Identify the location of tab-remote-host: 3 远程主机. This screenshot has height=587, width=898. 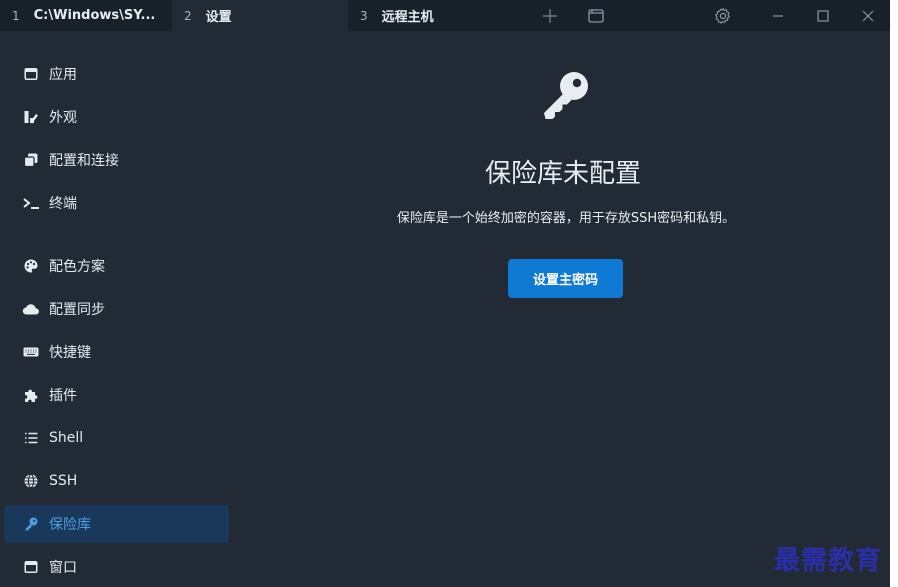
(436, 15).